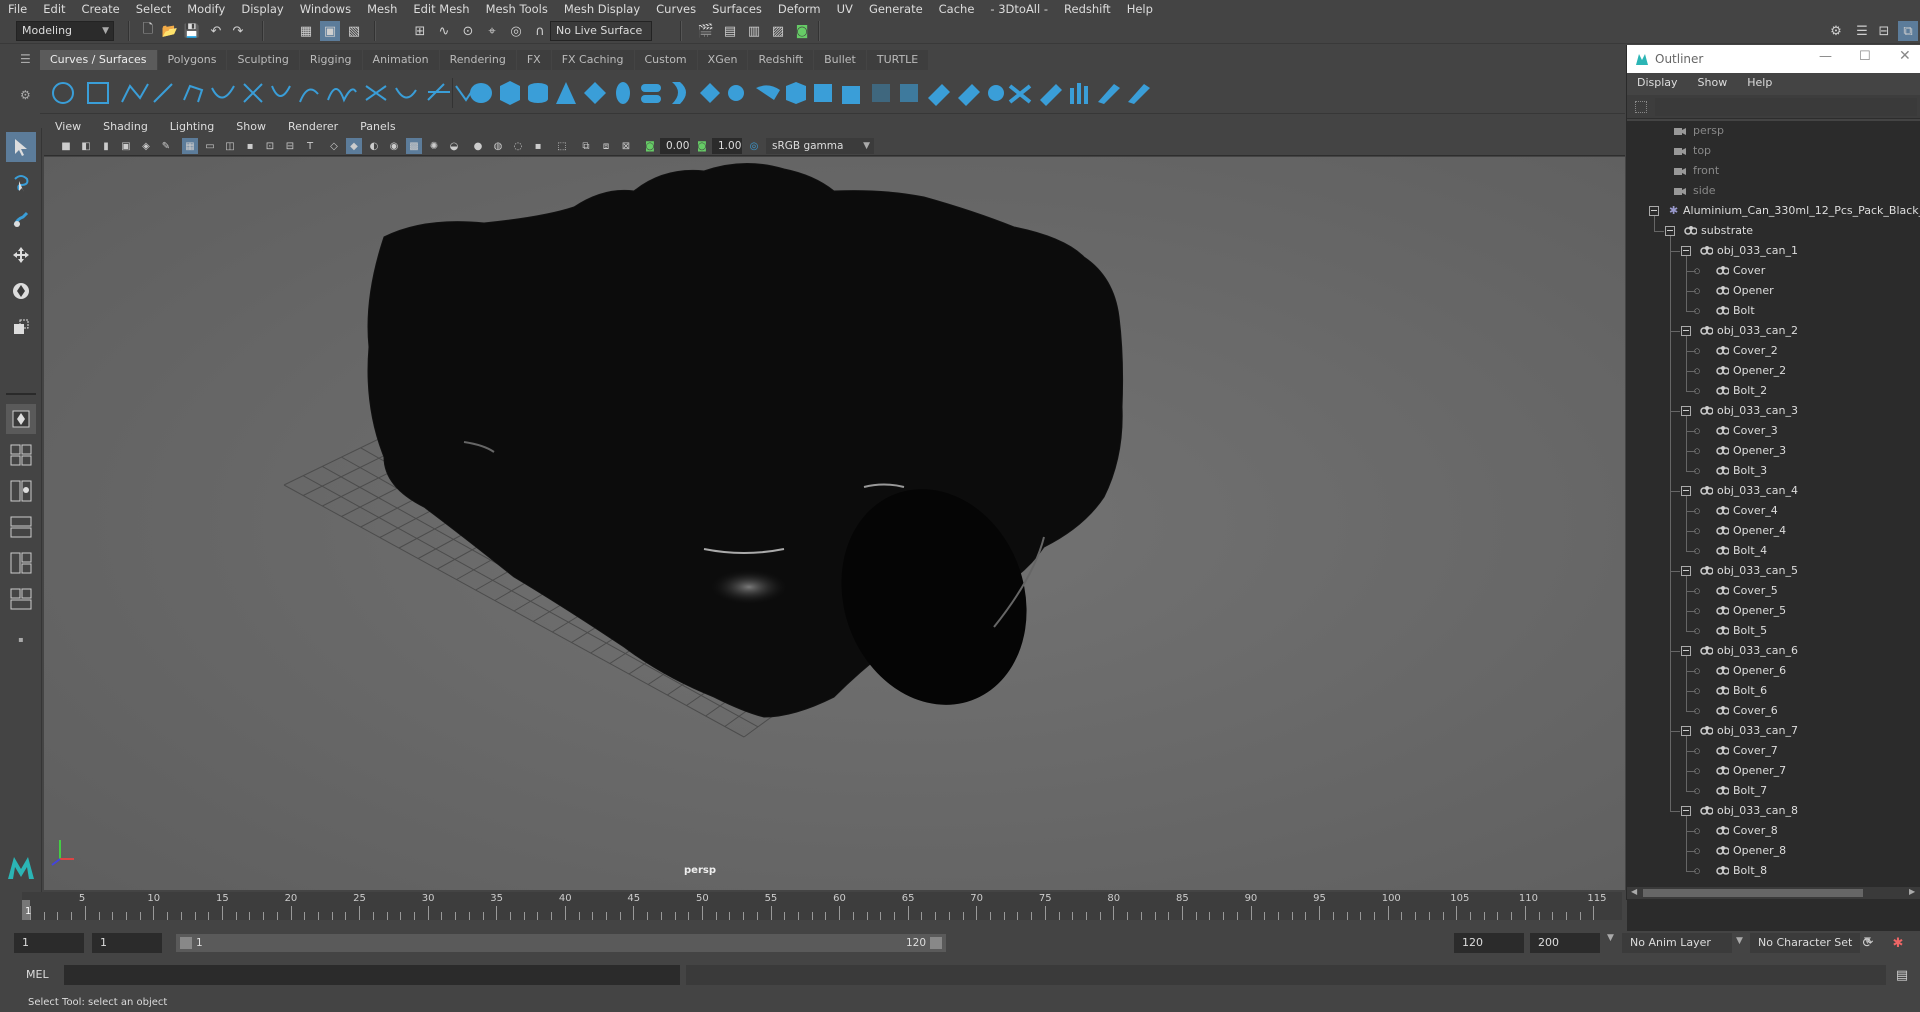  Describe the element at coordinates (518, 146) in the screenshot. I see `depth-of-field-icon: ◌` at that location.